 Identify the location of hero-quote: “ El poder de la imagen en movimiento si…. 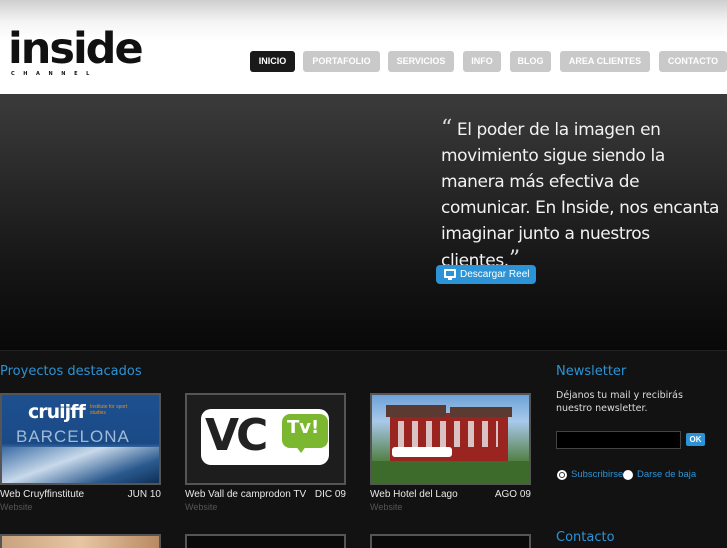
(584, 195).